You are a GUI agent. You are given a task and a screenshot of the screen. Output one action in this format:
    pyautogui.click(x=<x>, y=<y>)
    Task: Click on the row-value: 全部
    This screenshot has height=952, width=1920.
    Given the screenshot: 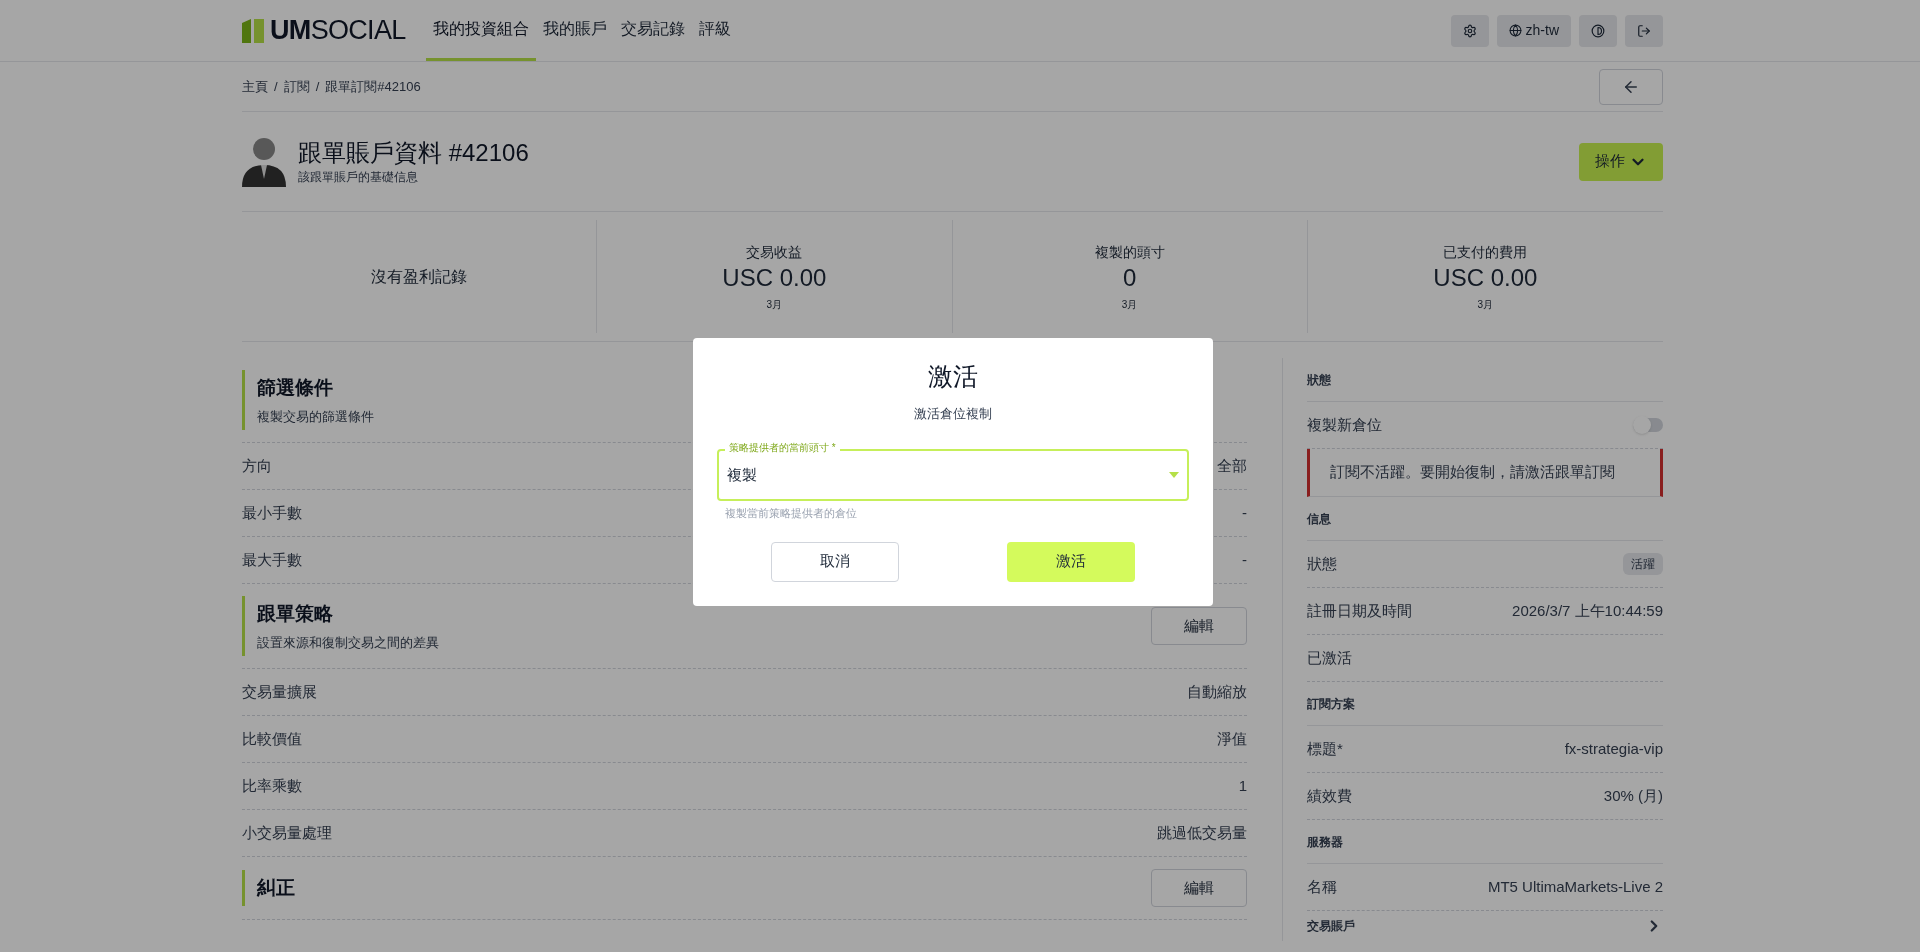 What is the action you would take?
    pyautogui.click(x=1232, y=465)
    